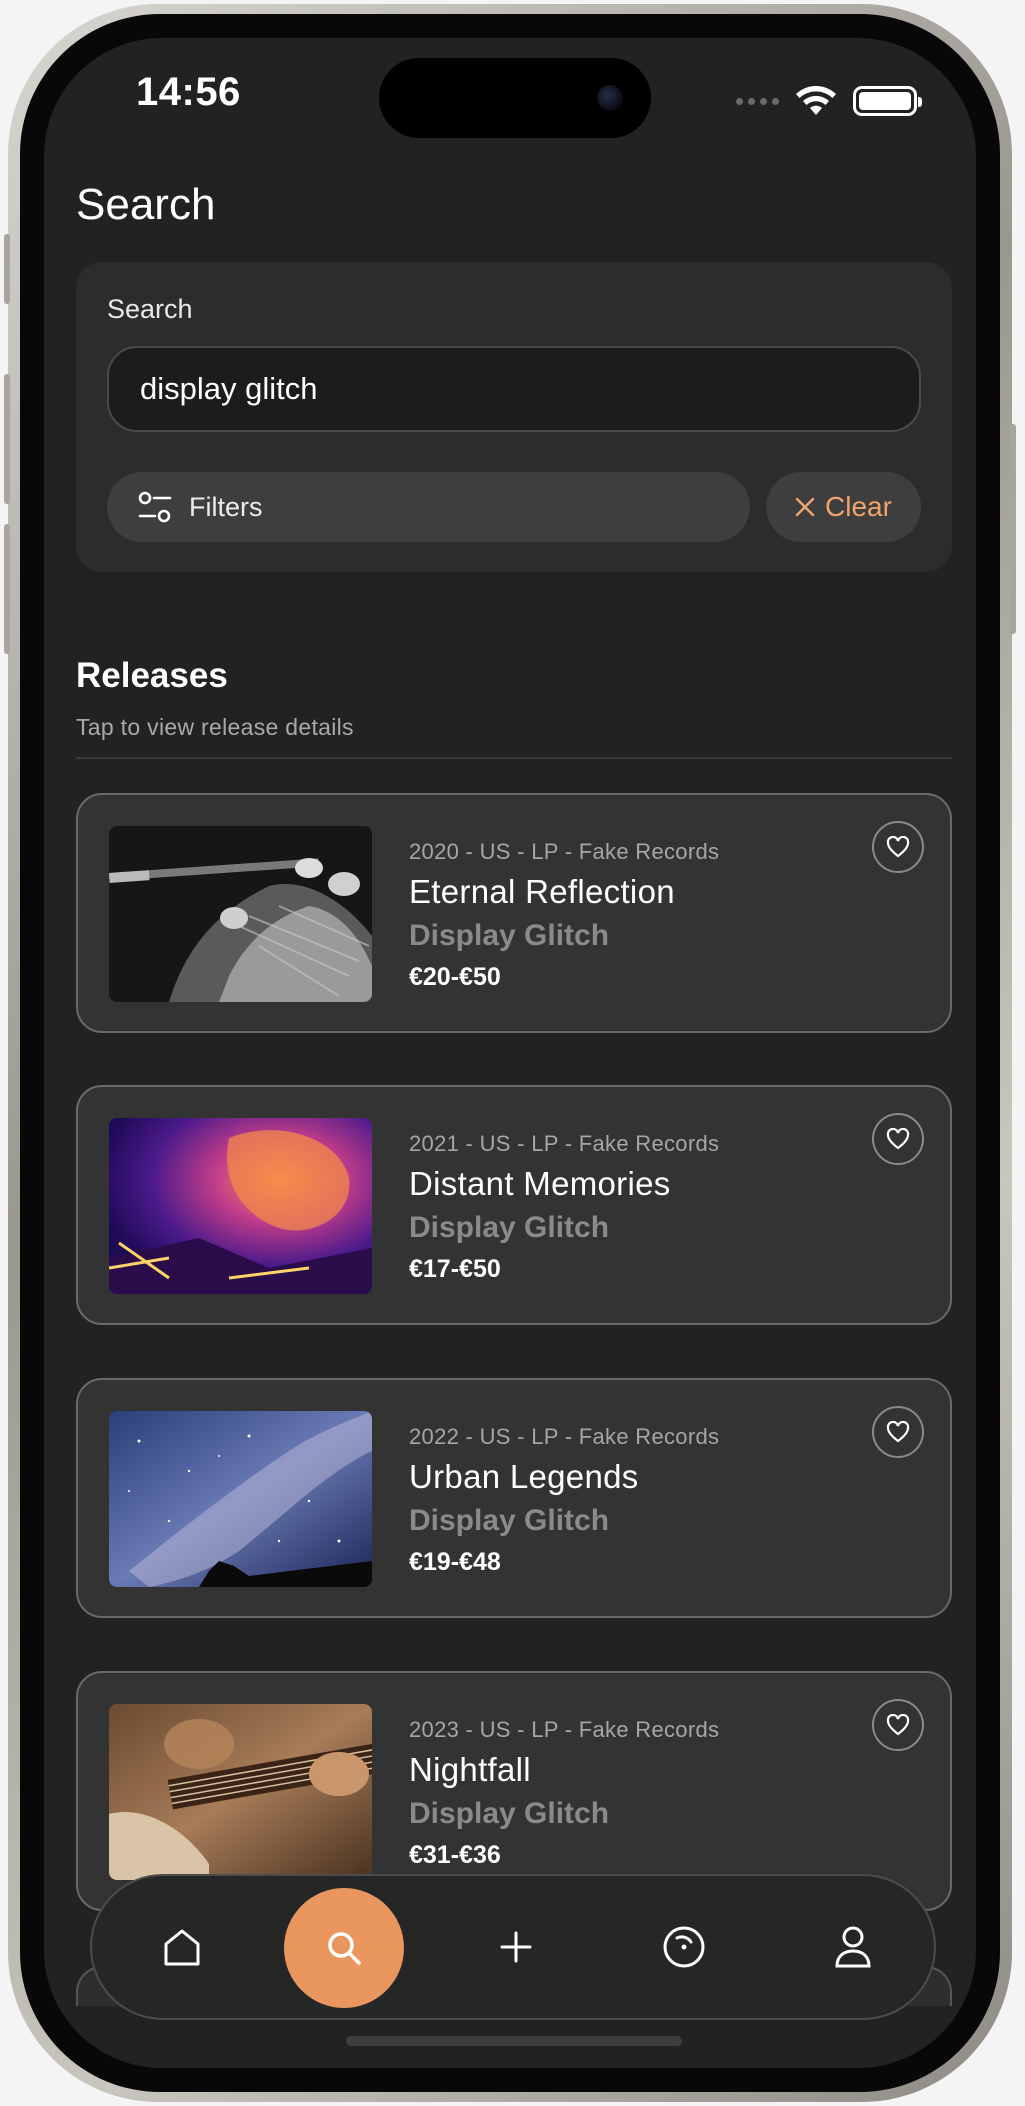 The height and width of the screenshot is (2106, 1025). What do you see at coordinates (7, 269) in the screenshot?
I see `action-button` at bounding box center [7, 269].